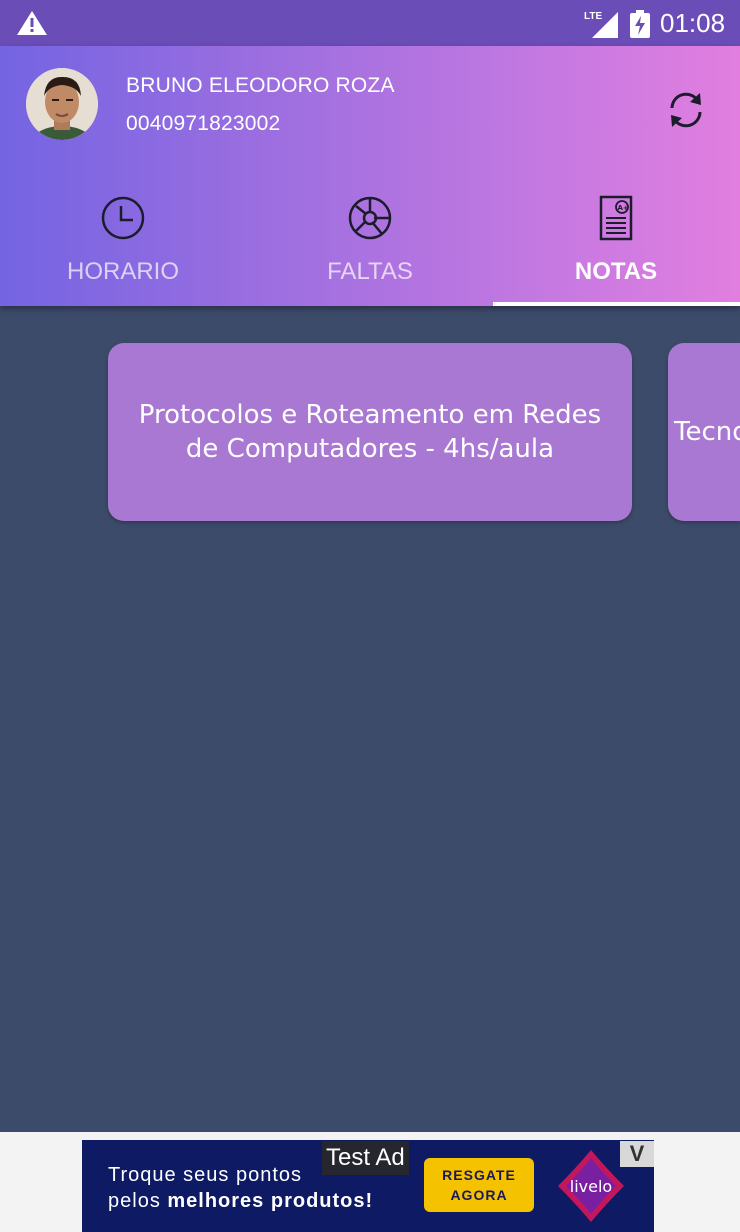 The height and width of the screenshot is (1232, 740). Describe the element at coordinates (616, 304) in the screenshot. I see `active-tab-indicator` at that location.